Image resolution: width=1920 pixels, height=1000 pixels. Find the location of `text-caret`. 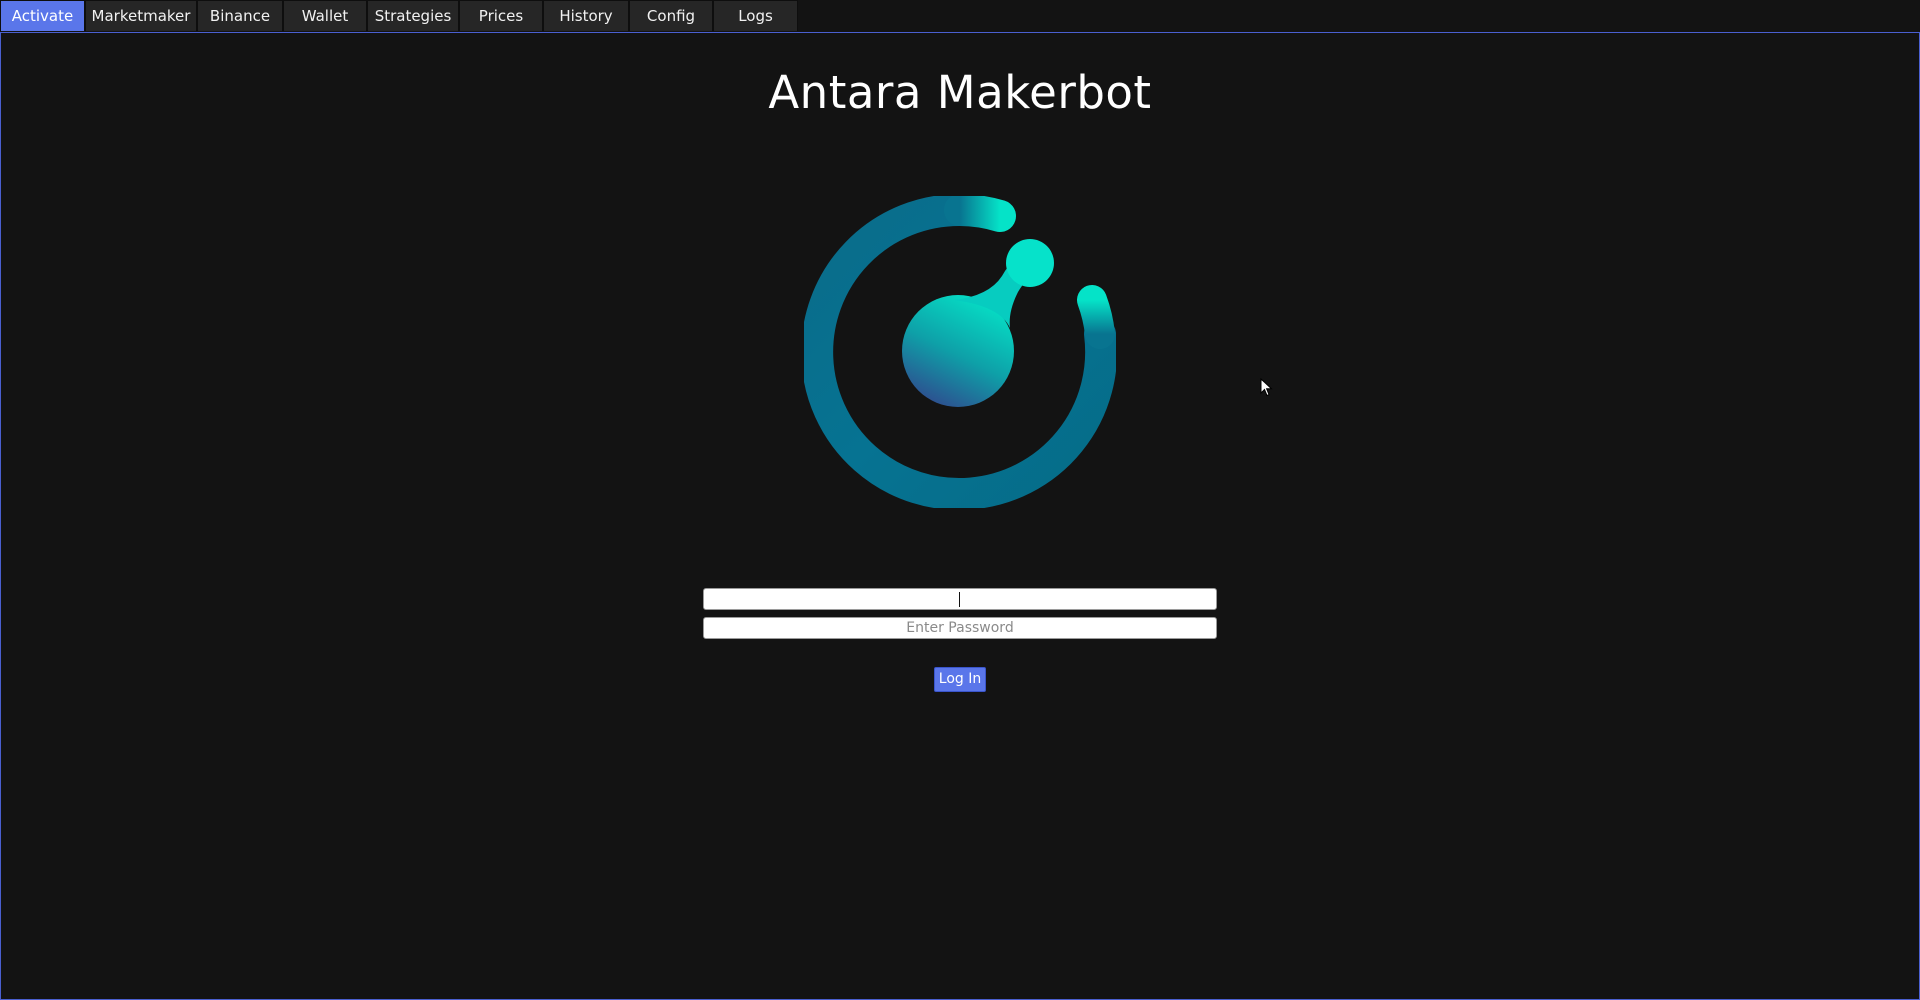

text-caret is located at coordinates (959, 599).